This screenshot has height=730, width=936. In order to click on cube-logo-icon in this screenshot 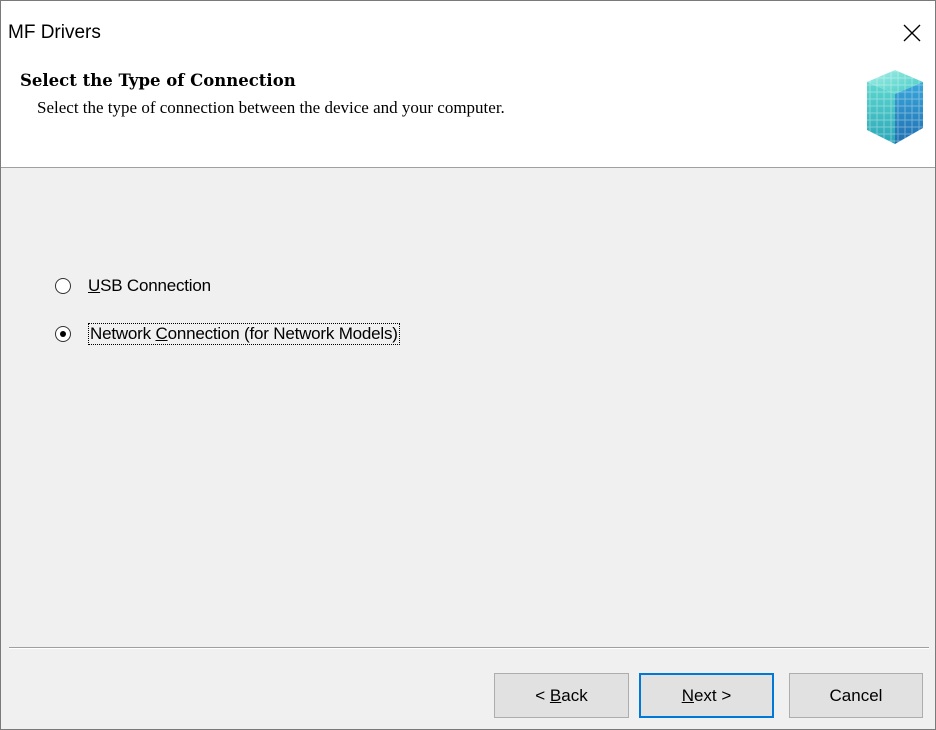, I will do `click(895, 107)`.